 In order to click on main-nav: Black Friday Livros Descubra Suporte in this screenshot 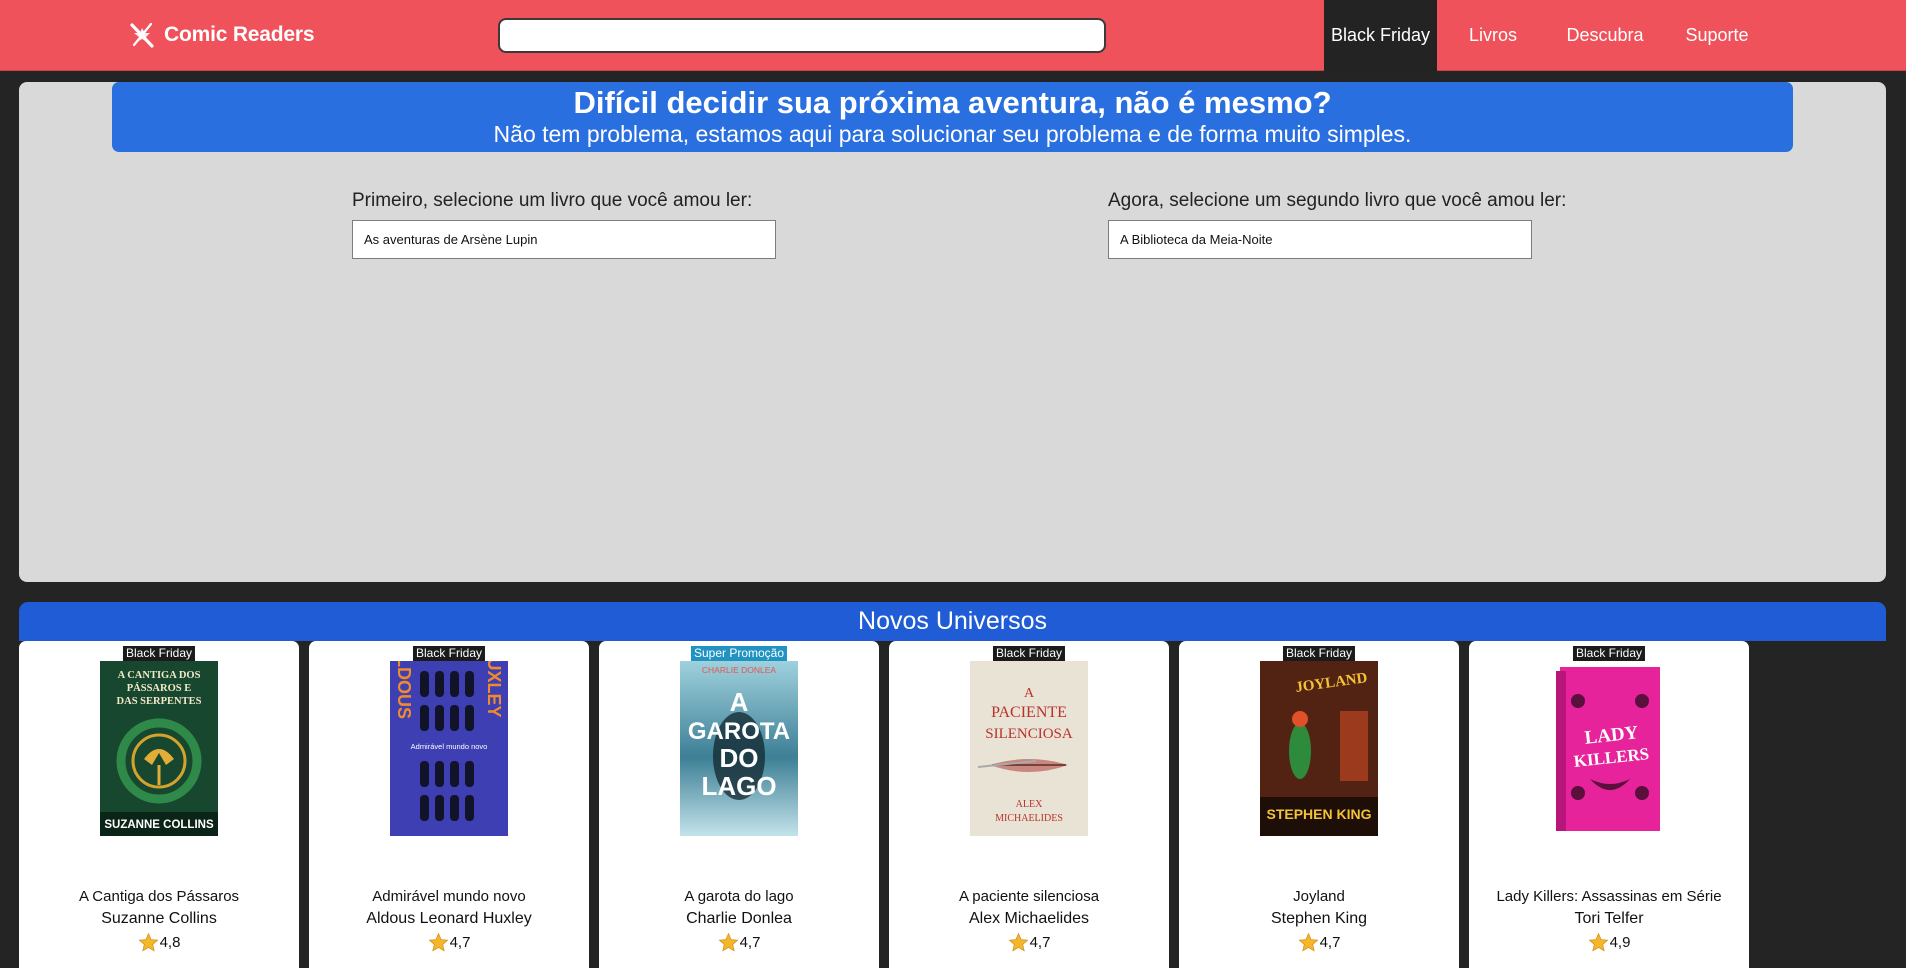, I will do `click(1548, 35)`.